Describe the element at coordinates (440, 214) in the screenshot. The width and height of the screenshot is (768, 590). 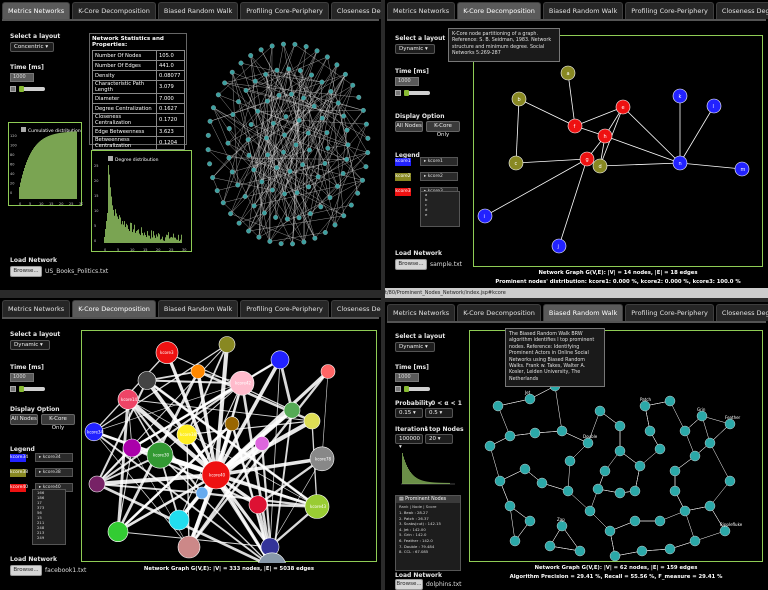
I see `list-item: e` at that location.